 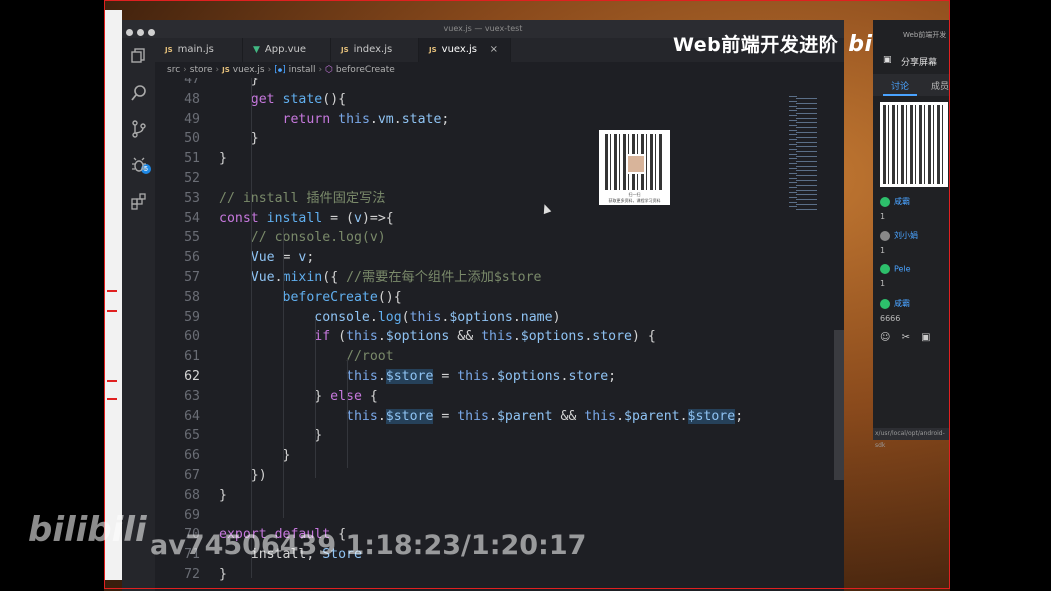 What do you see at coordinates (342, 297) in the screenshot?
I see `code-text: beforeCreate(){` at bounding box center [342, 297].